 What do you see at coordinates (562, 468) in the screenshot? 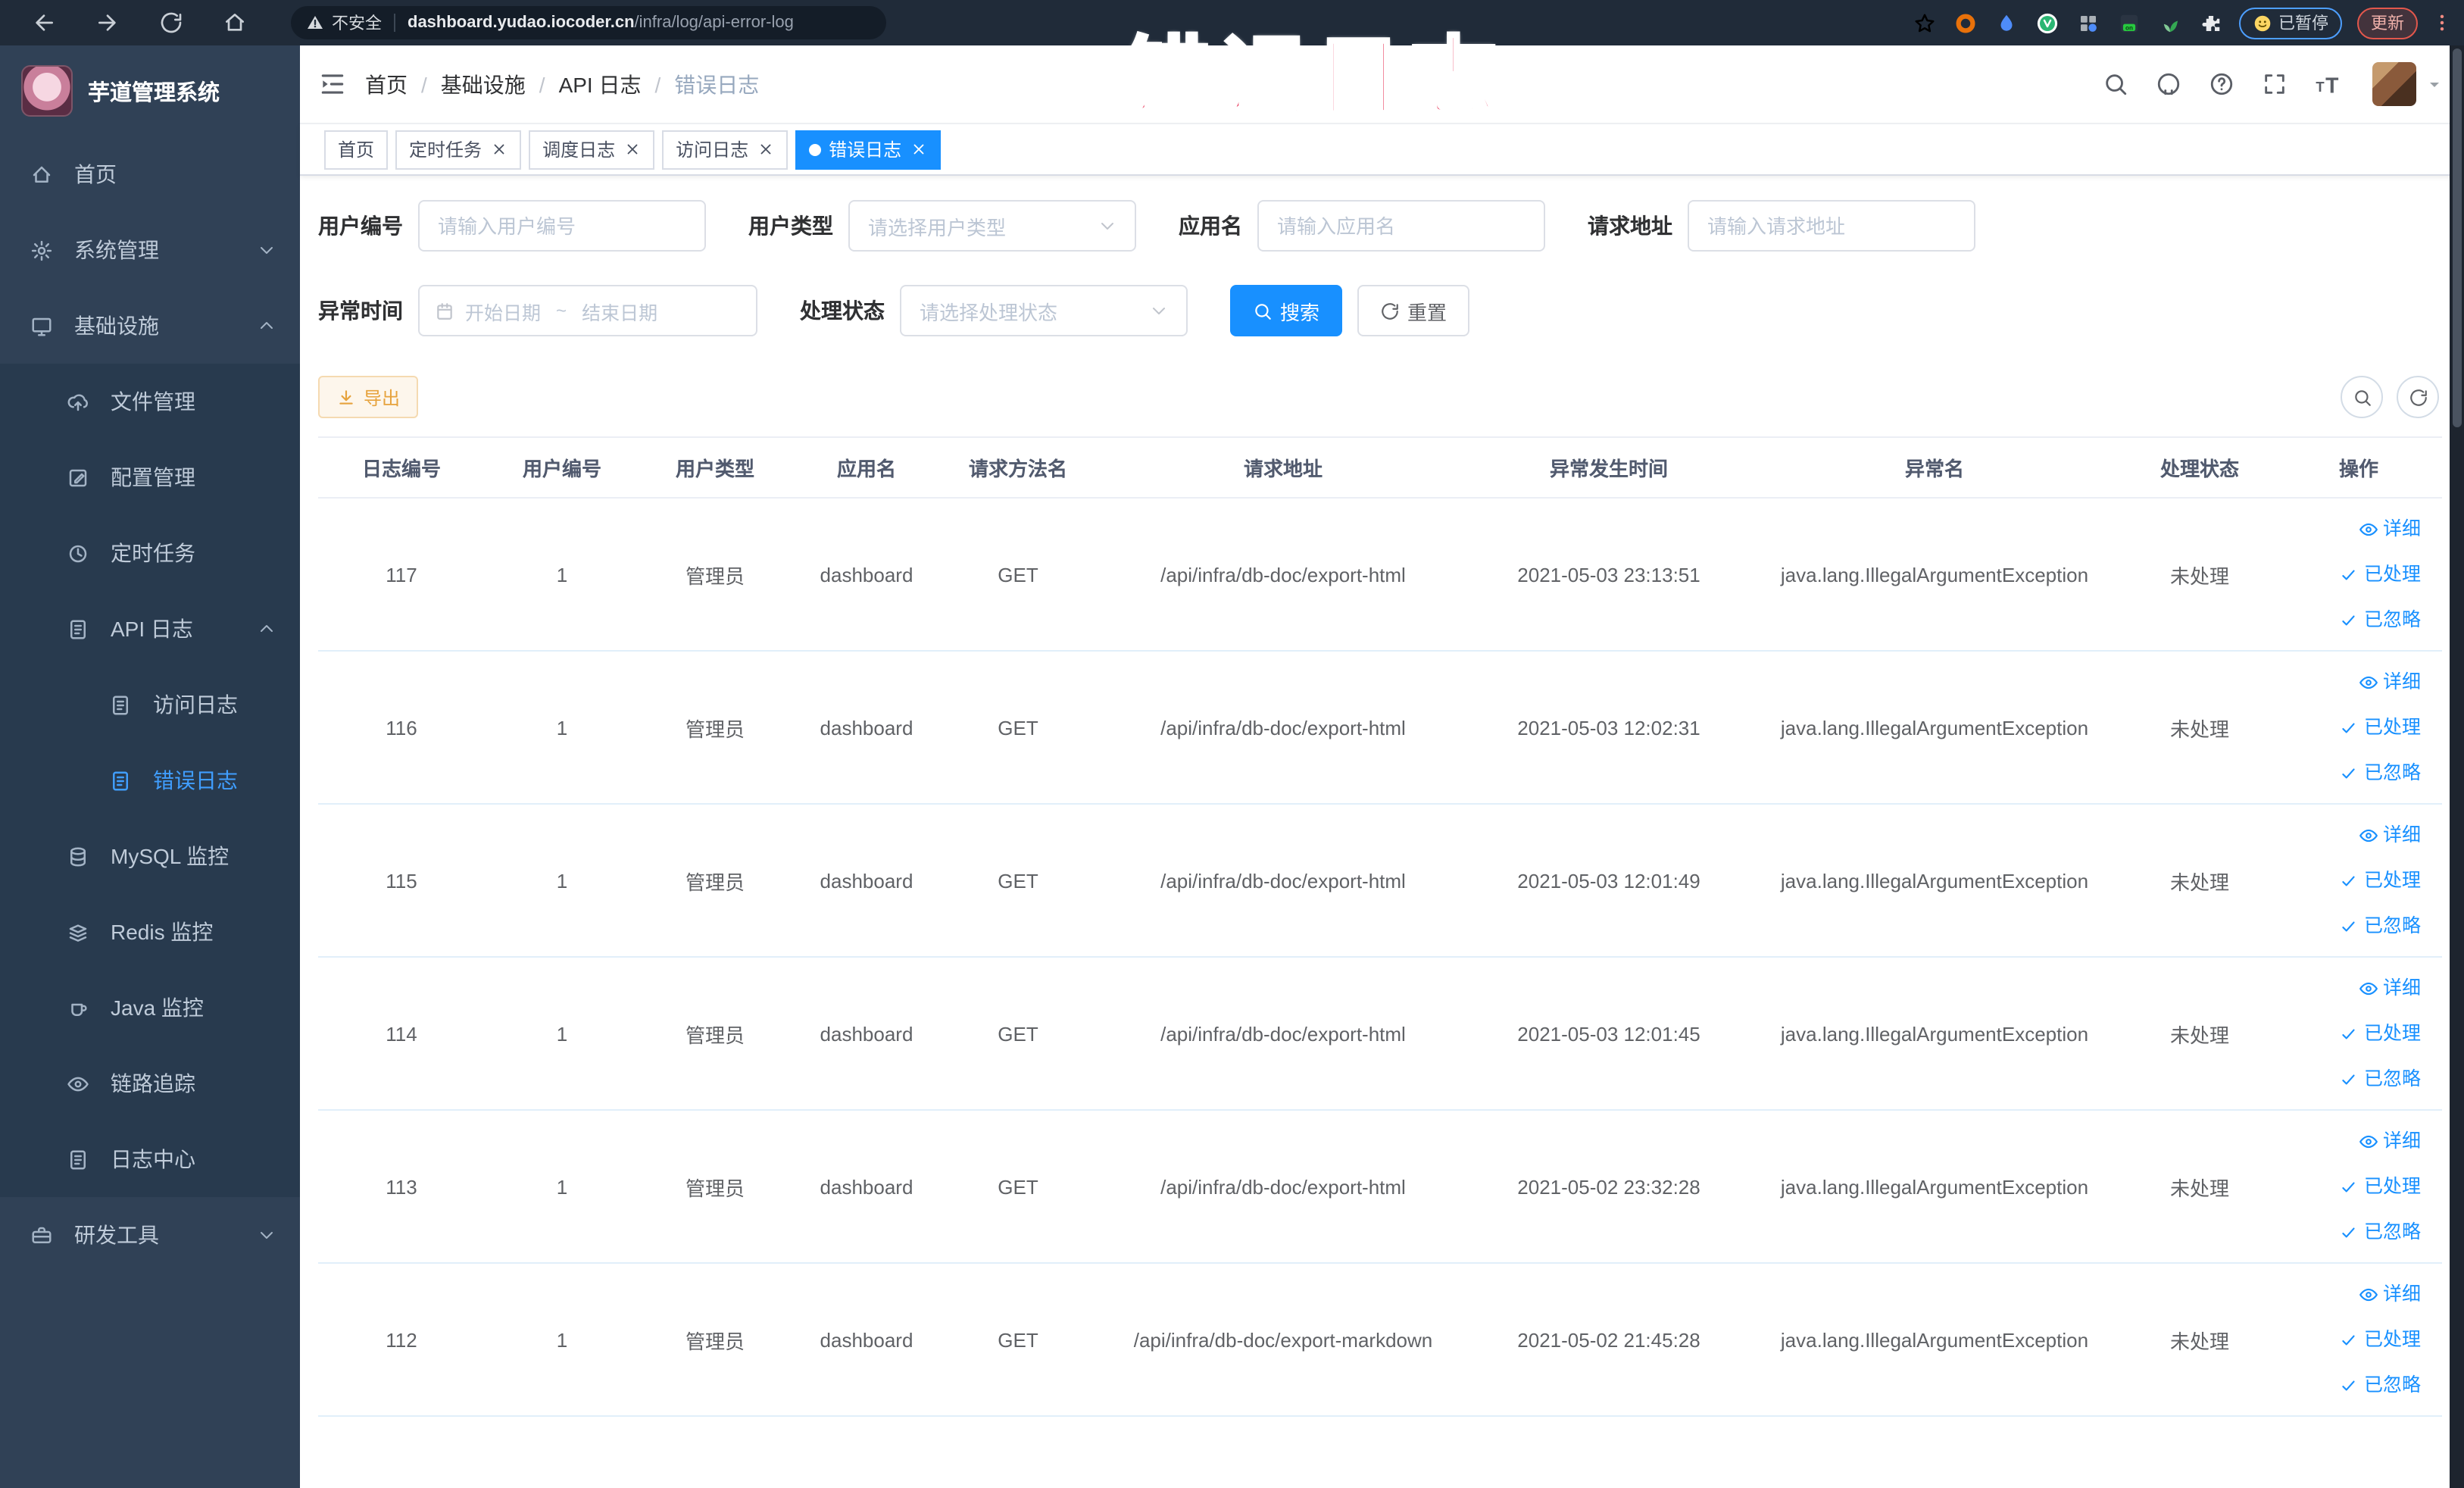
I see `column-header: 用户编号` at bounding box center [562, 468].